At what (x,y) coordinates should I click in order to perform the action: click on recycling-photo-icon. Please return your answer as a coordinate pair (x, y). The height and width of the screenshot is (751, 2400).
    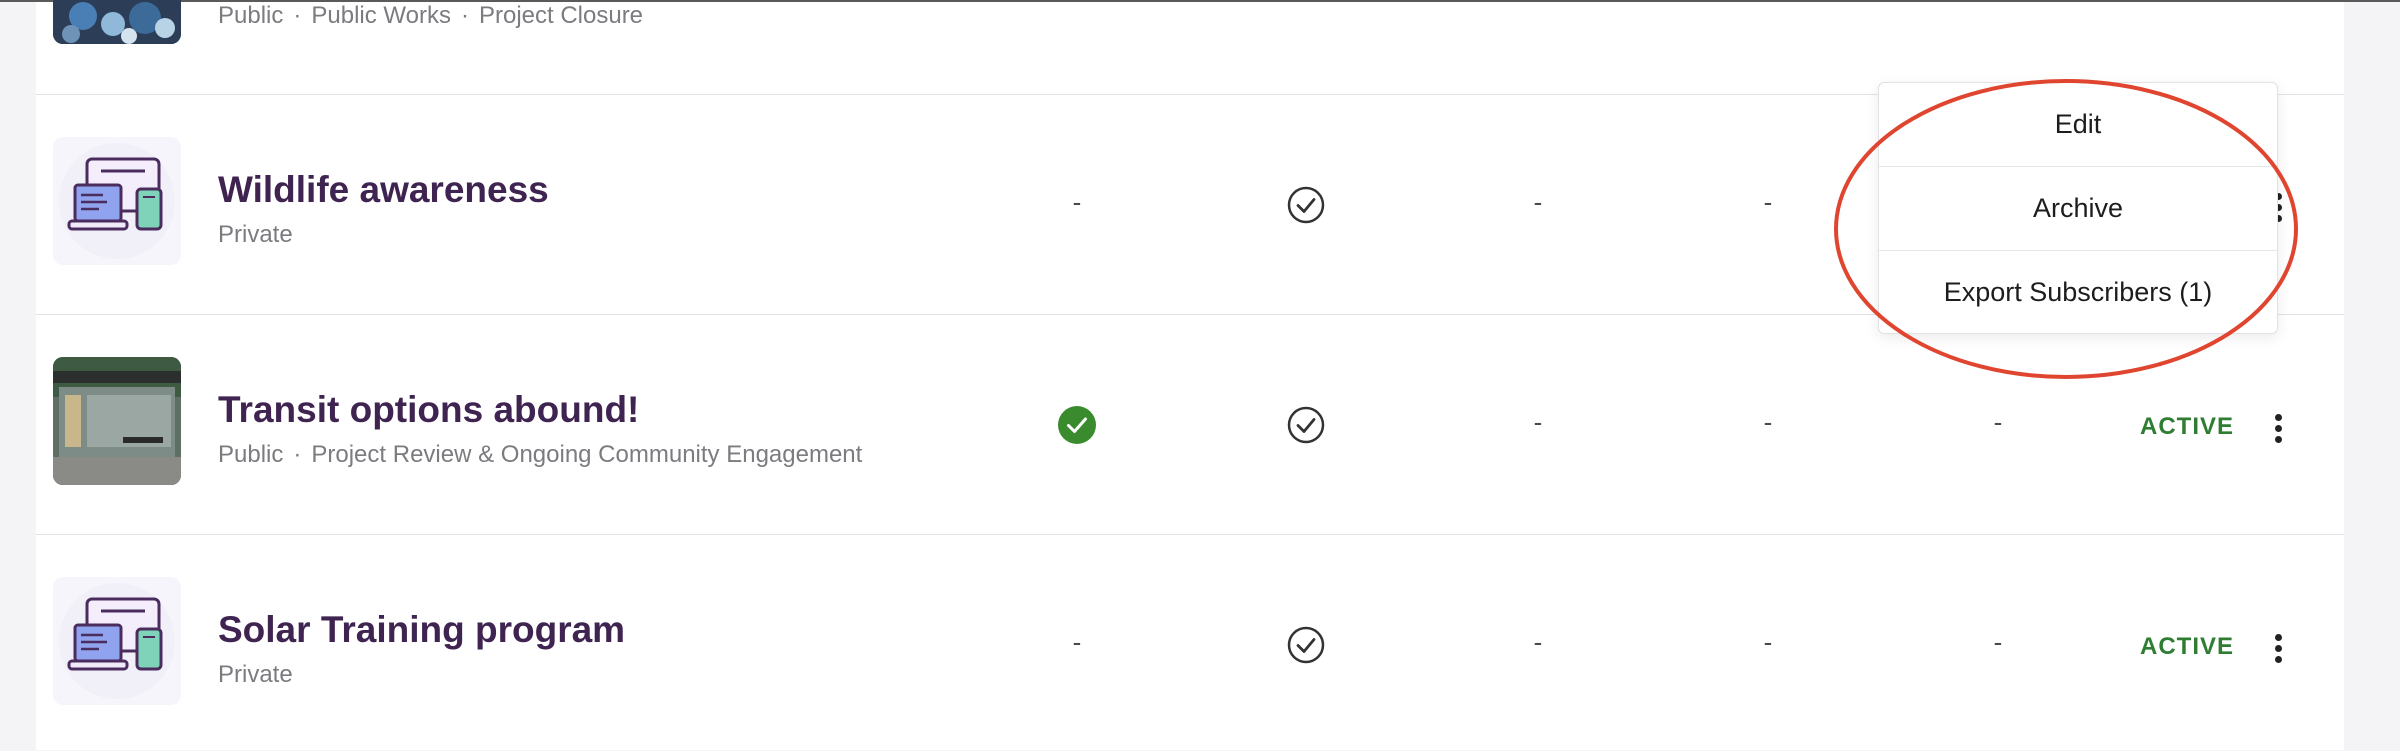
    Looking at the image, I should click on (117, 22).